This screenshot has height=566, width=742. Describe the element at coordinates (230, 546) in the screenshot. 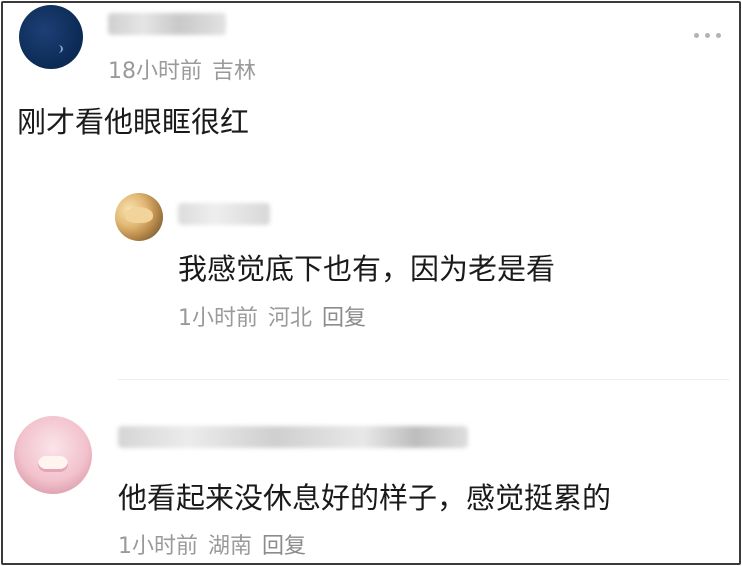

I see `reply-location: 湖南` at that location.